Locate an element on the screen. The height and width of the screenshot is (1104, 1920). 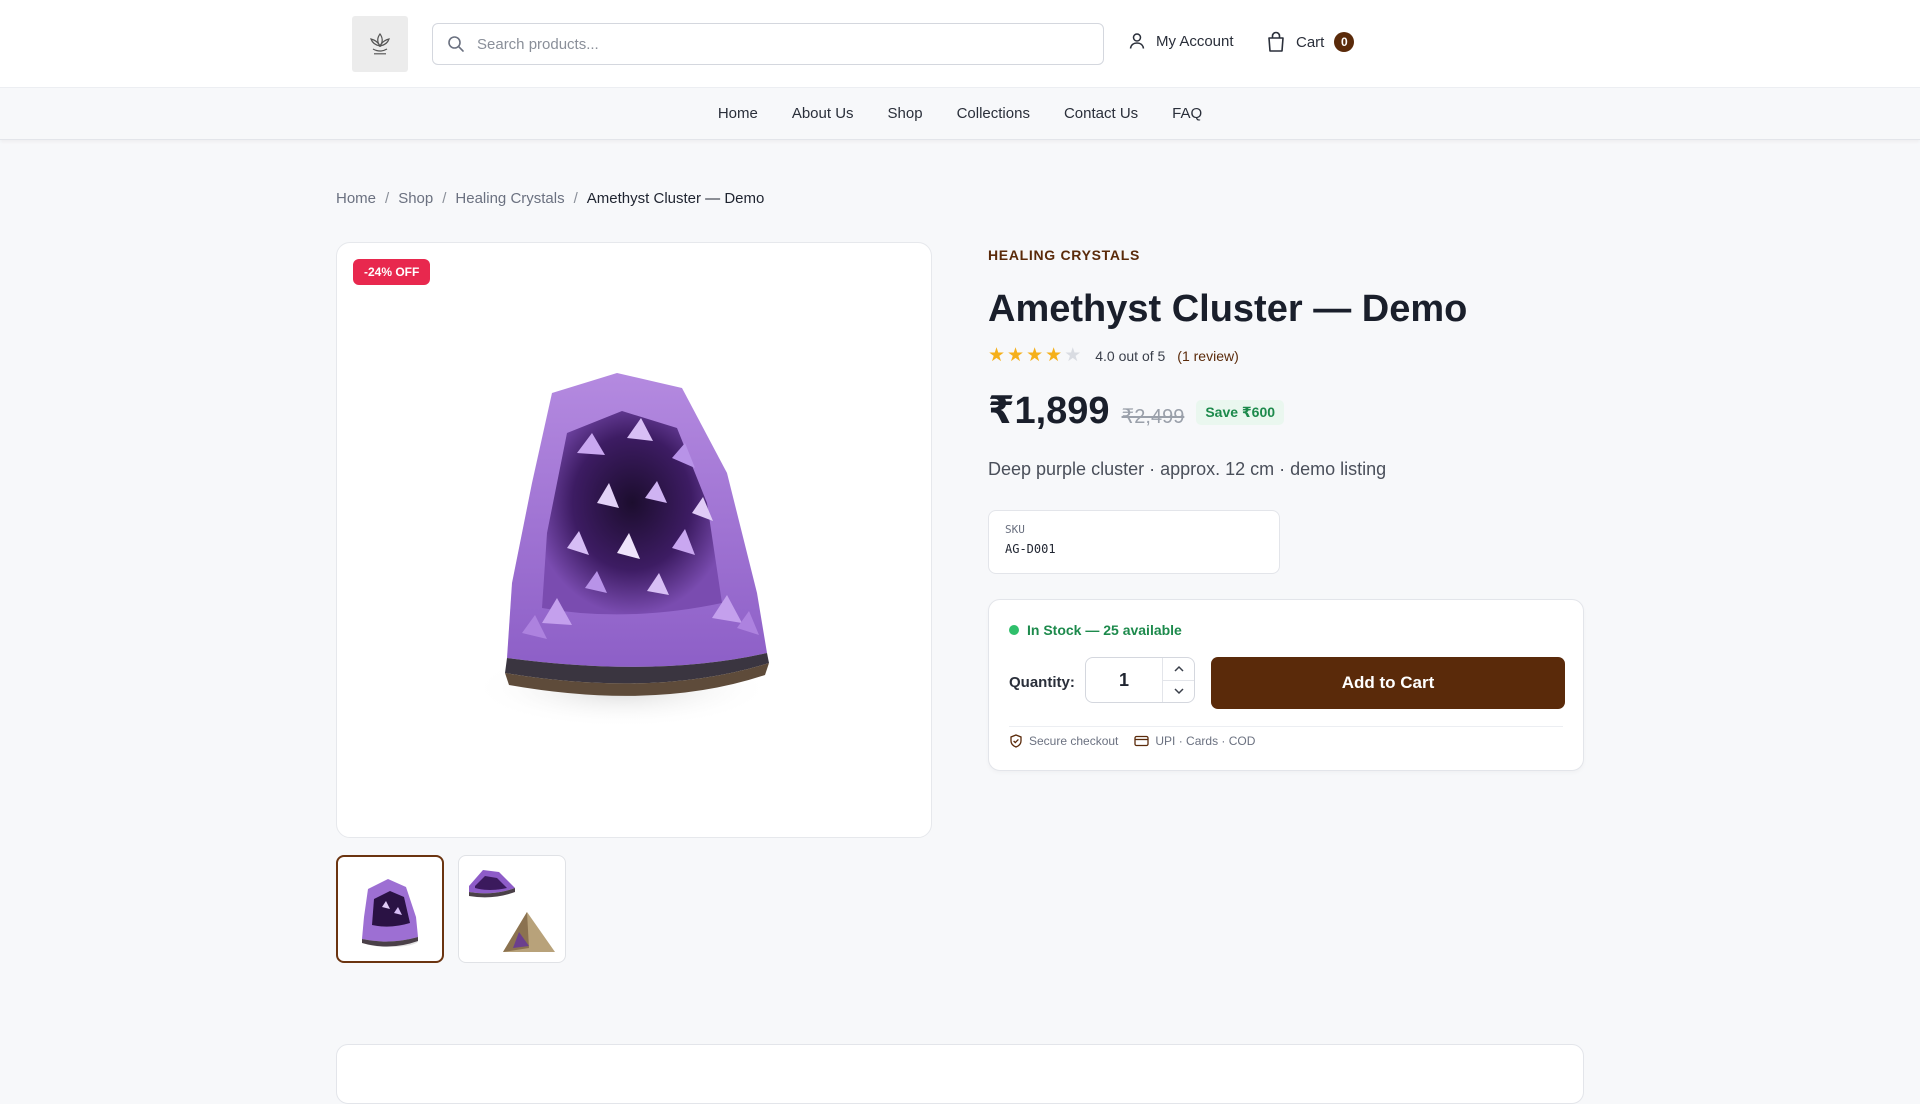
sku-label: SKU is located at coordinates (1015, 529).